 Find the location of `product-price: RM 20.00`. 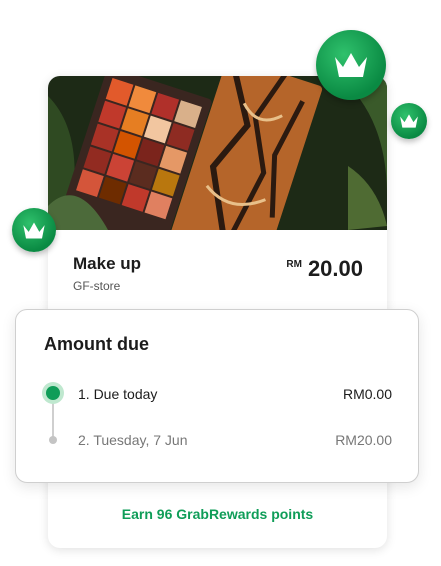

product-price: RM 20.00 is located at coordinates (324, 269).